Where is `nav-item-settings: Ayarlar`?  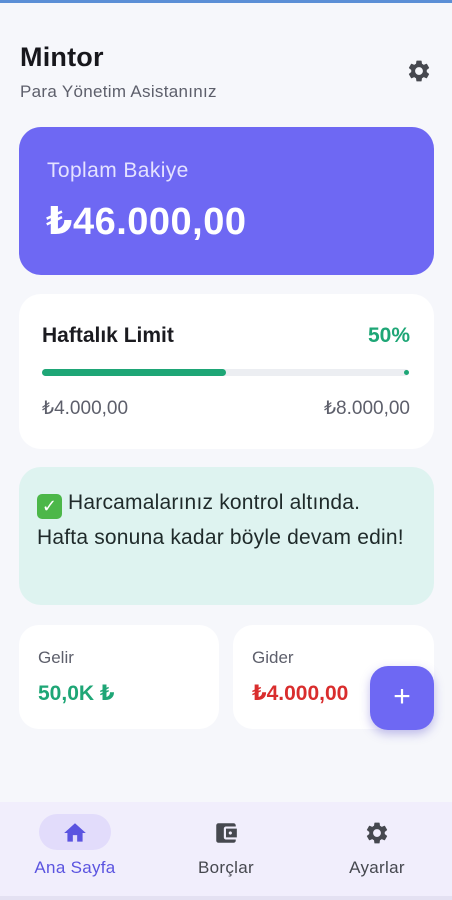 nav-item-settings: Ayarlar is located at coordinates (377, 851).